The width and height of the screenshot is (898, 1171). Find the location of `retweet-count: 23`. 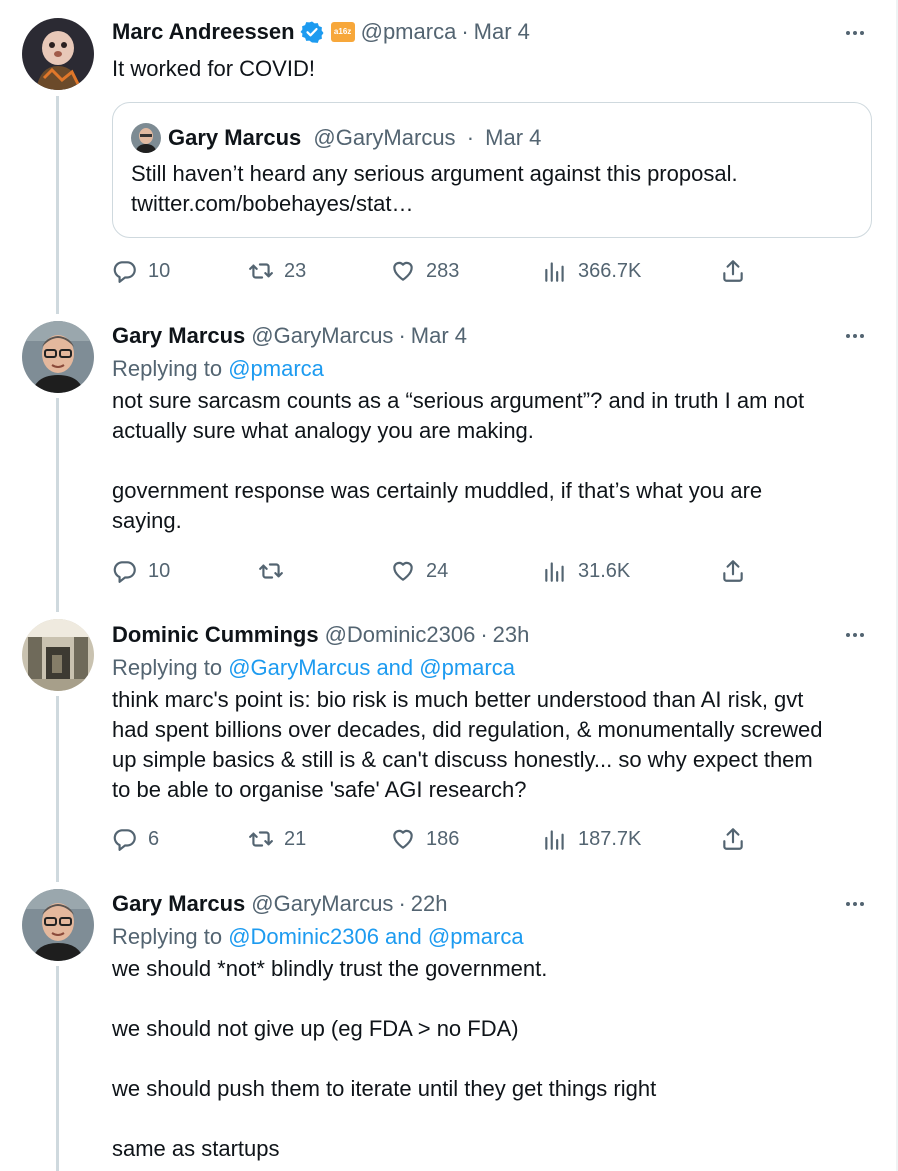

retweet-count: 23 is located at coordinates (295, 270).